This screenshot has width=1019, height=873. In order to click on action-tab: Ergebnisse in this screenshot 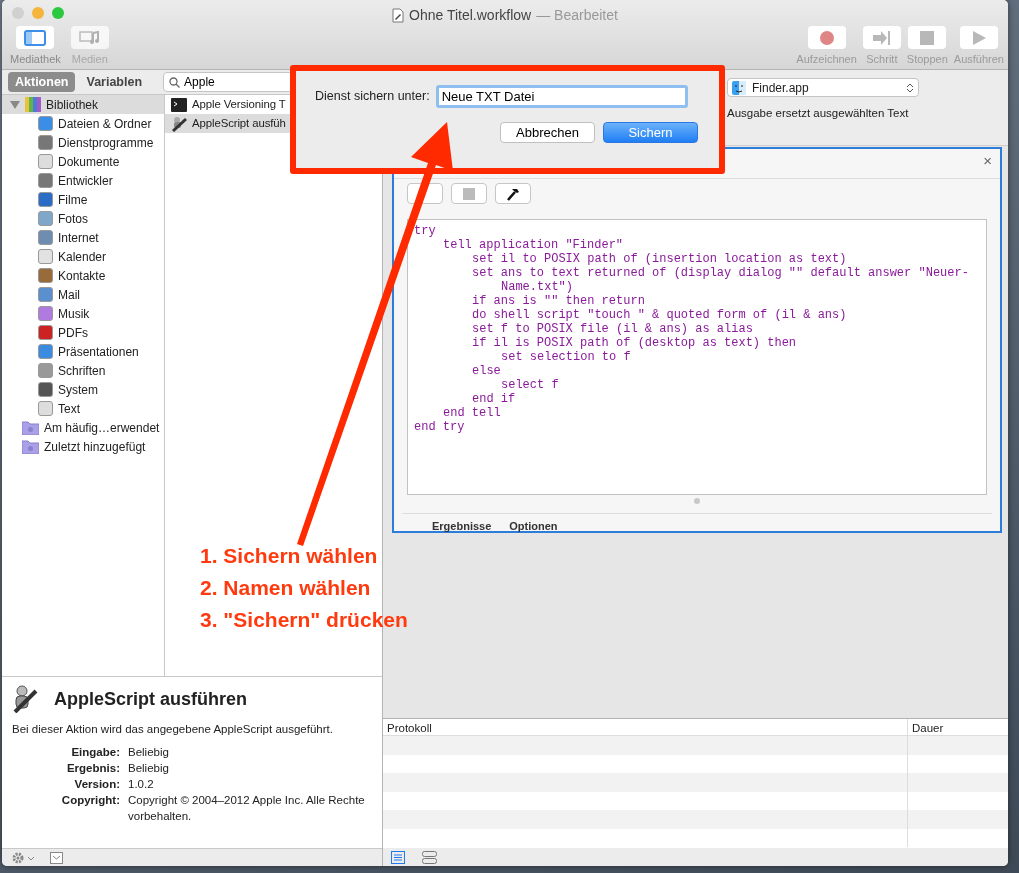, I will do `click(462, 526)`.